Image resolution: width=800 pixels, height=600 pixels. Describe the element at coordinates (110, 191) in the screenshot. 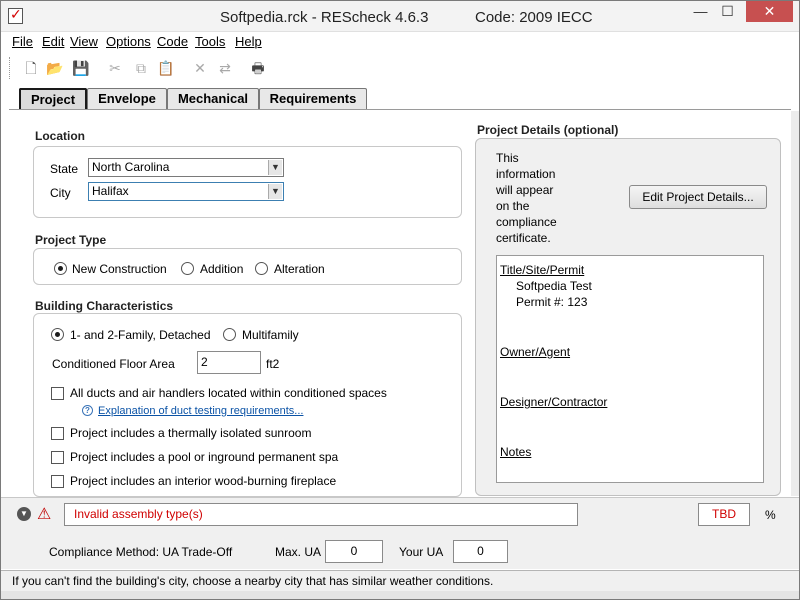

I see `city-select-value: Halifax` at that location.